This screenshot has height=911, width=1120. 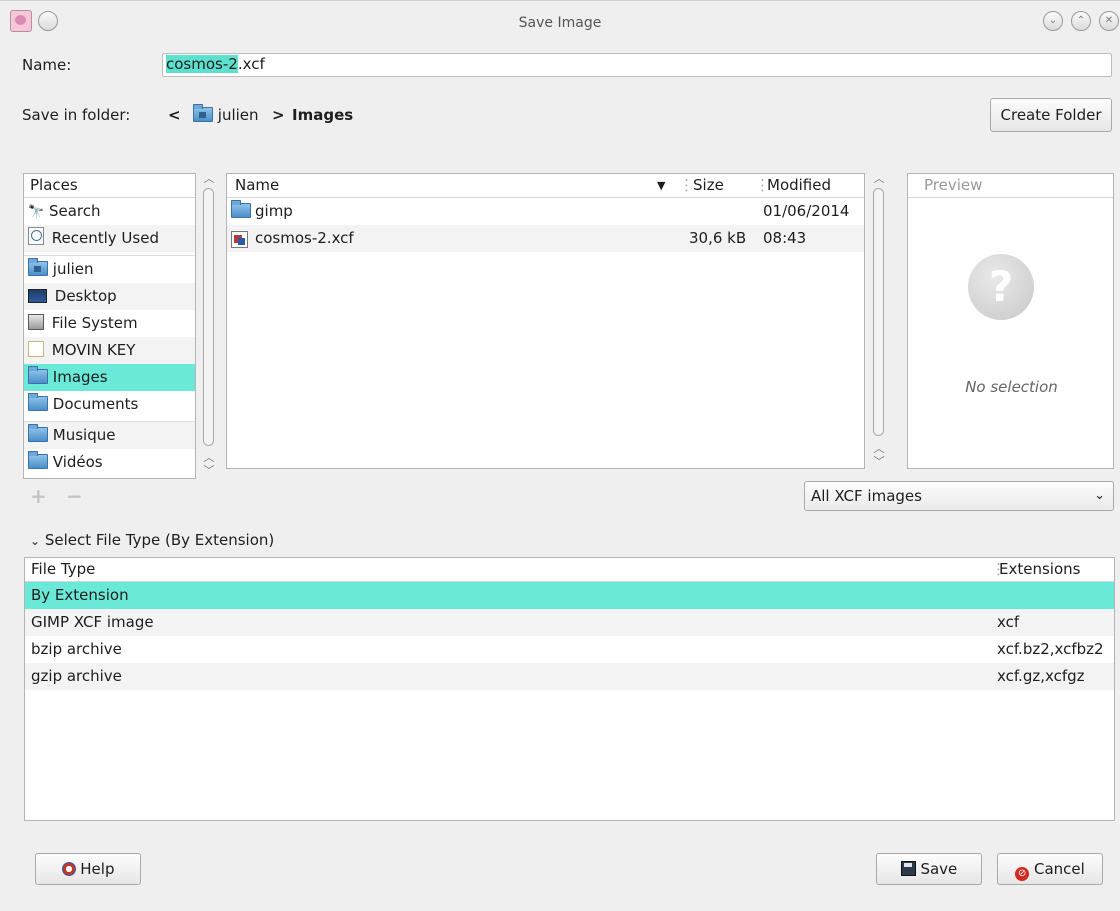 What do you see at coordinates (569, 622) in the screenshot?
I see `file-type-row: GIMP XCF image xcf` at bounding box center [569, 622].